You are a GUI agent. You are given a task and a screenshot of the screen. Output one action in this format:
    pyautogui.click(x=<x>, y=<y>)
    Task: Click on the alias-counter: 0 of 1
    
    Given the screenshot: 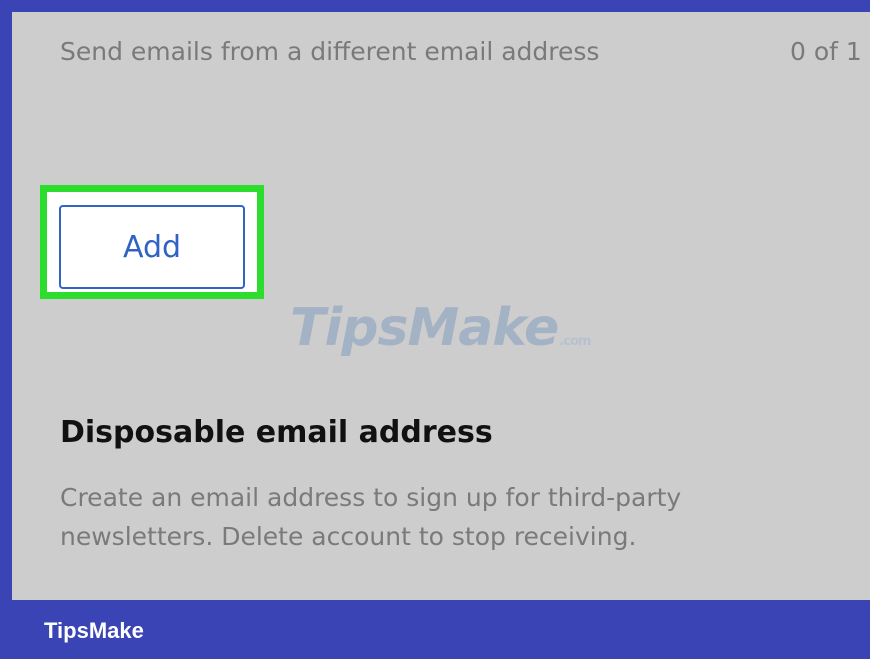 What is the action you would take?
    pyautogui.click(x=826, y=51)
    